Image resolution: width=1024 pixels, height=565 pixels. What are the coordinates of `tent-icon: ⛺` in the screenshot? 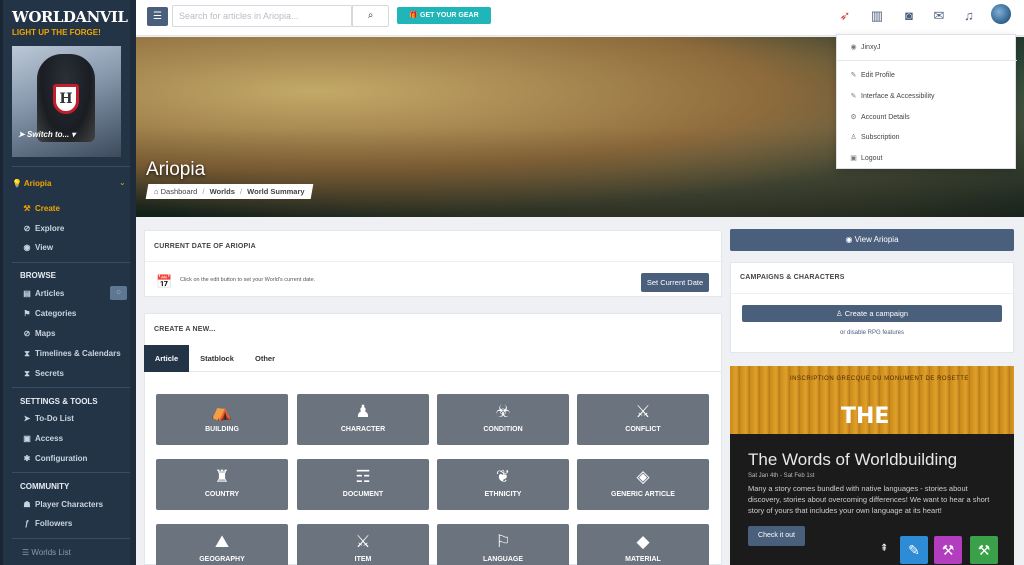 It's located at (222, 411).